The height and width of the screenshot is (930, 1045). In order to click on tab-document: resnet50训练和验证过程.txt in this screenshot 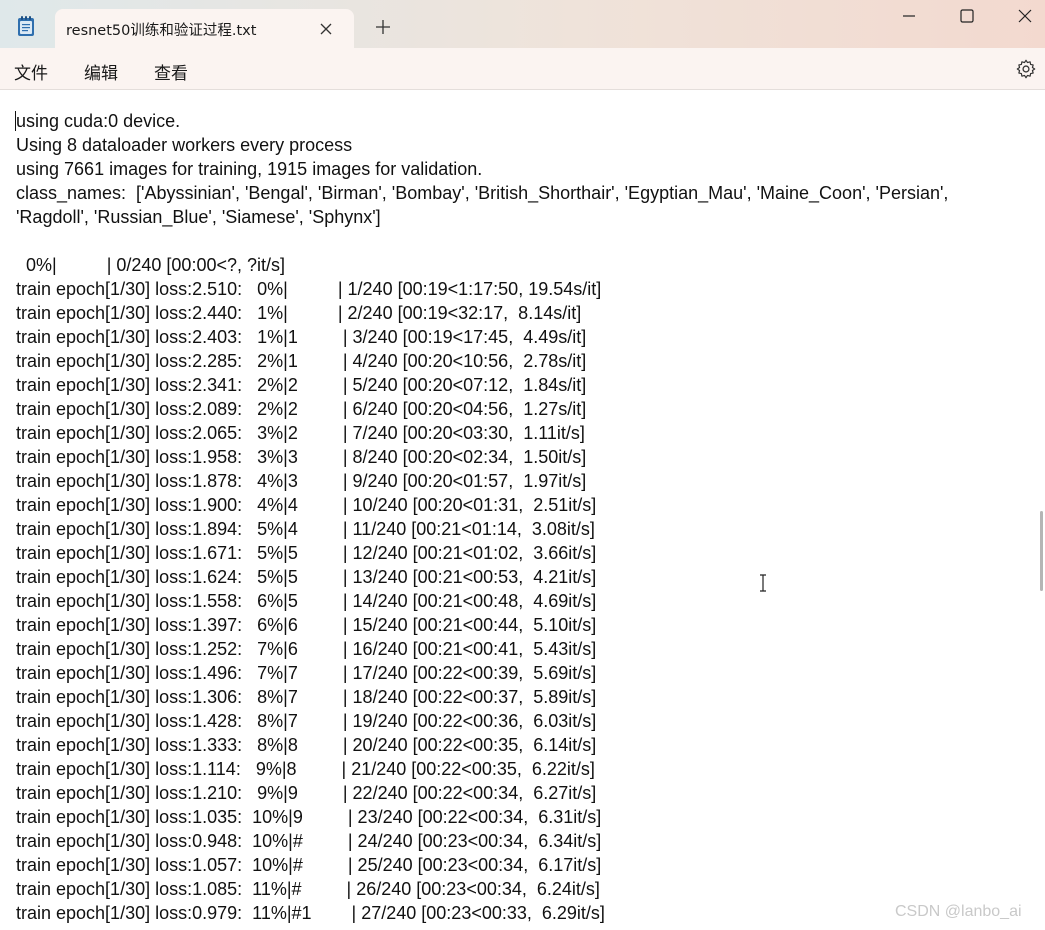, I will do `click(204, 28)`.